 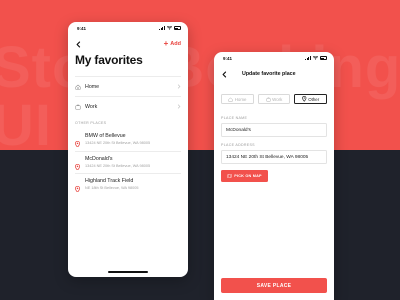 I want to click on place-name: BMW of Bellevue, so click(x=105, y=136).